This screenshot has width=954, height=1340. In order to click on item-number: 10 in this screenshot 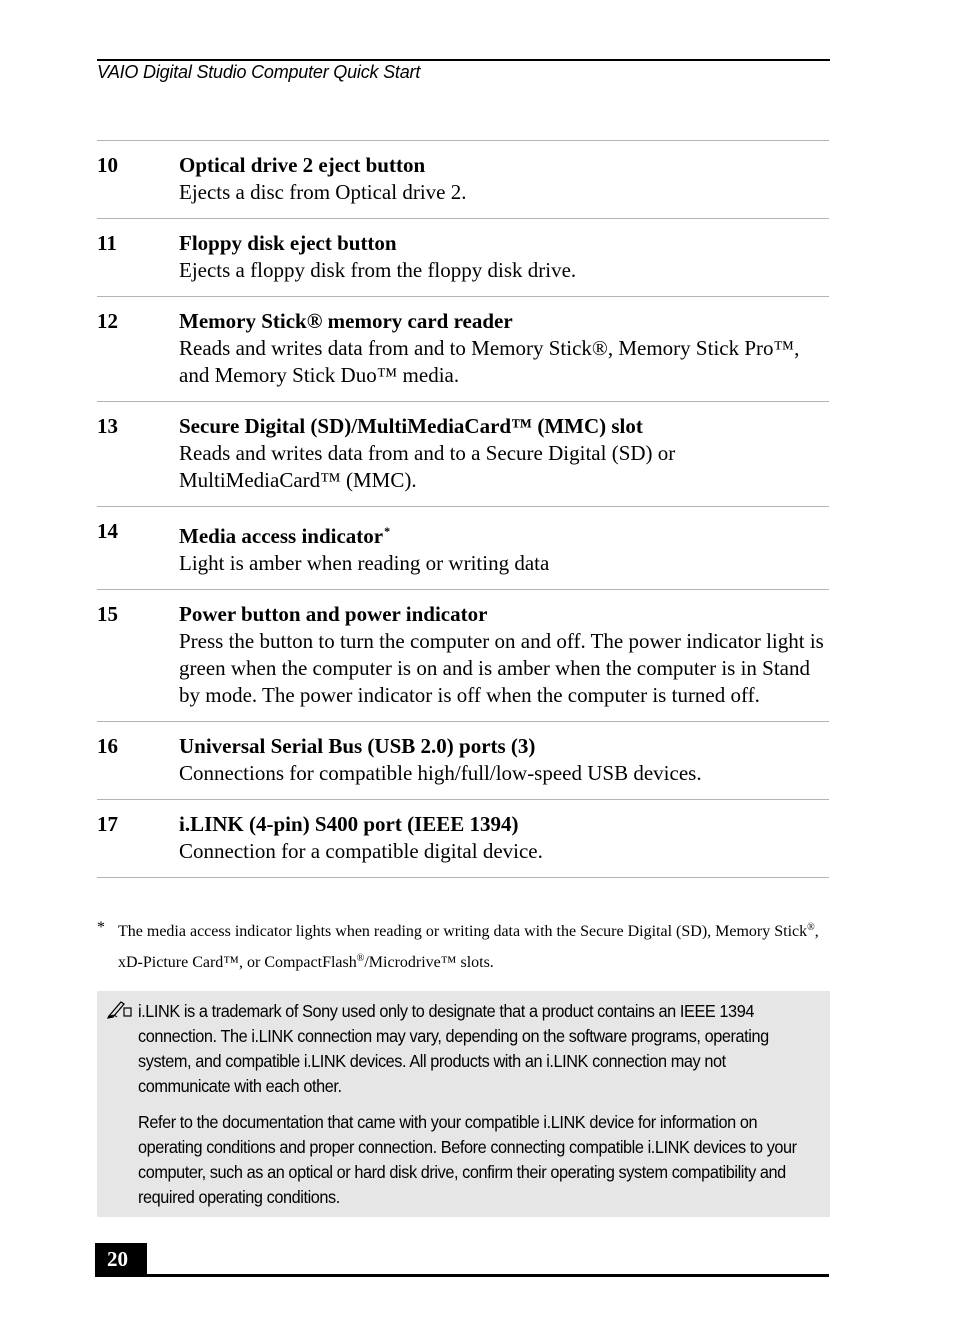, I will do `click(107, 165)`.